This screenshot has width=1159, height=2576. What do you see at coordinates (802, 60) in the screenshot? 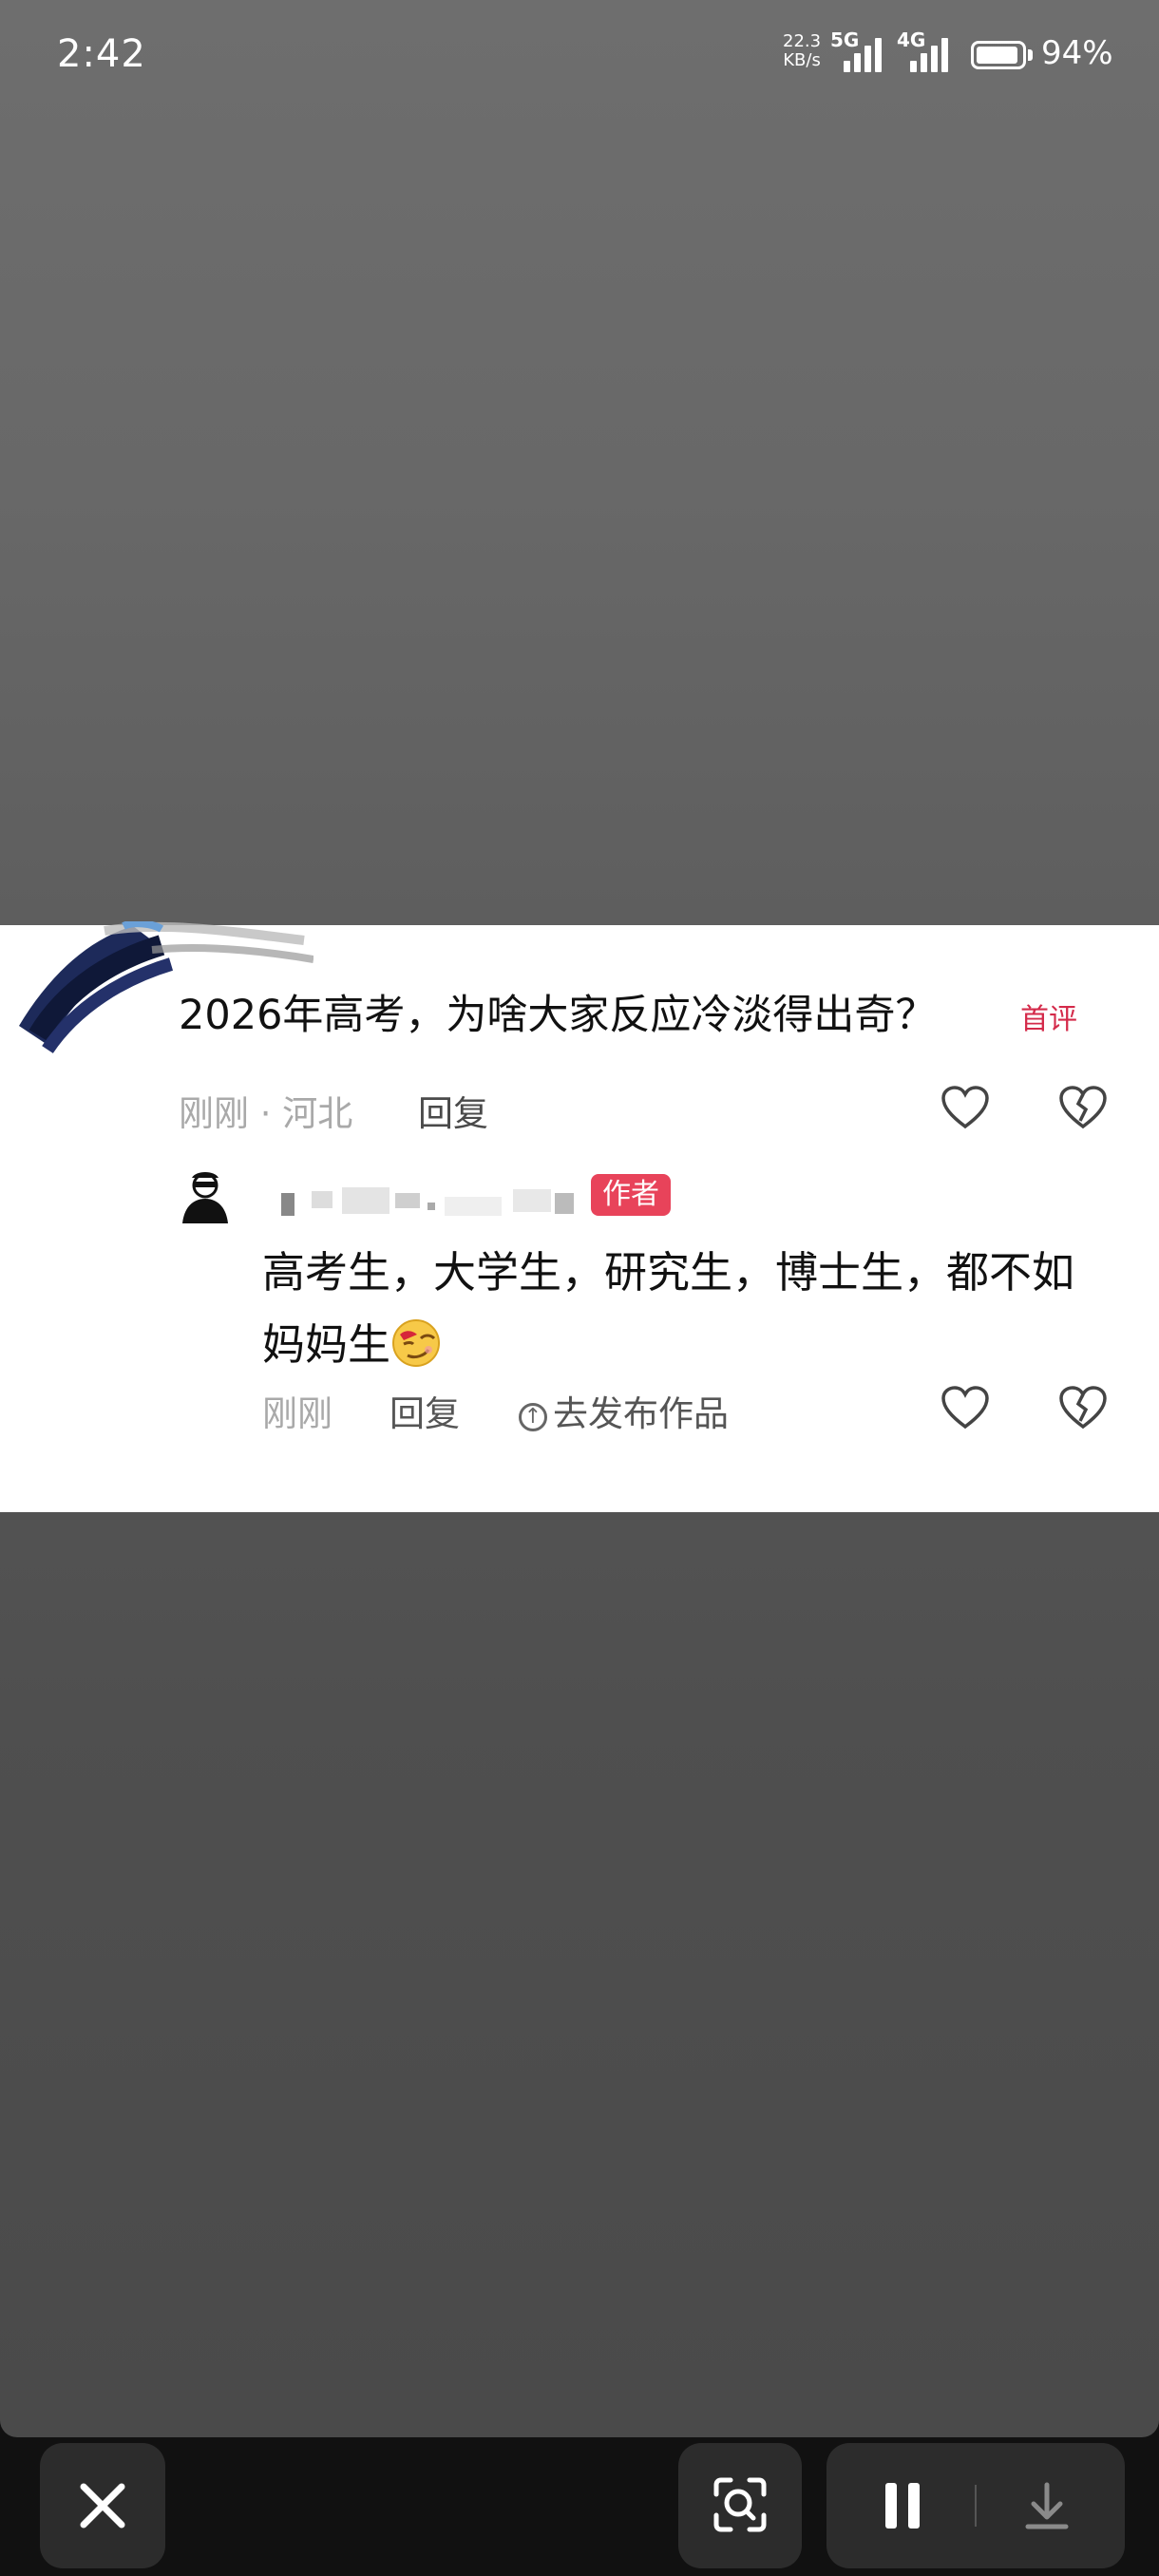
I see `network-speed-unit: KB/s` at bounding box center [802, 60].